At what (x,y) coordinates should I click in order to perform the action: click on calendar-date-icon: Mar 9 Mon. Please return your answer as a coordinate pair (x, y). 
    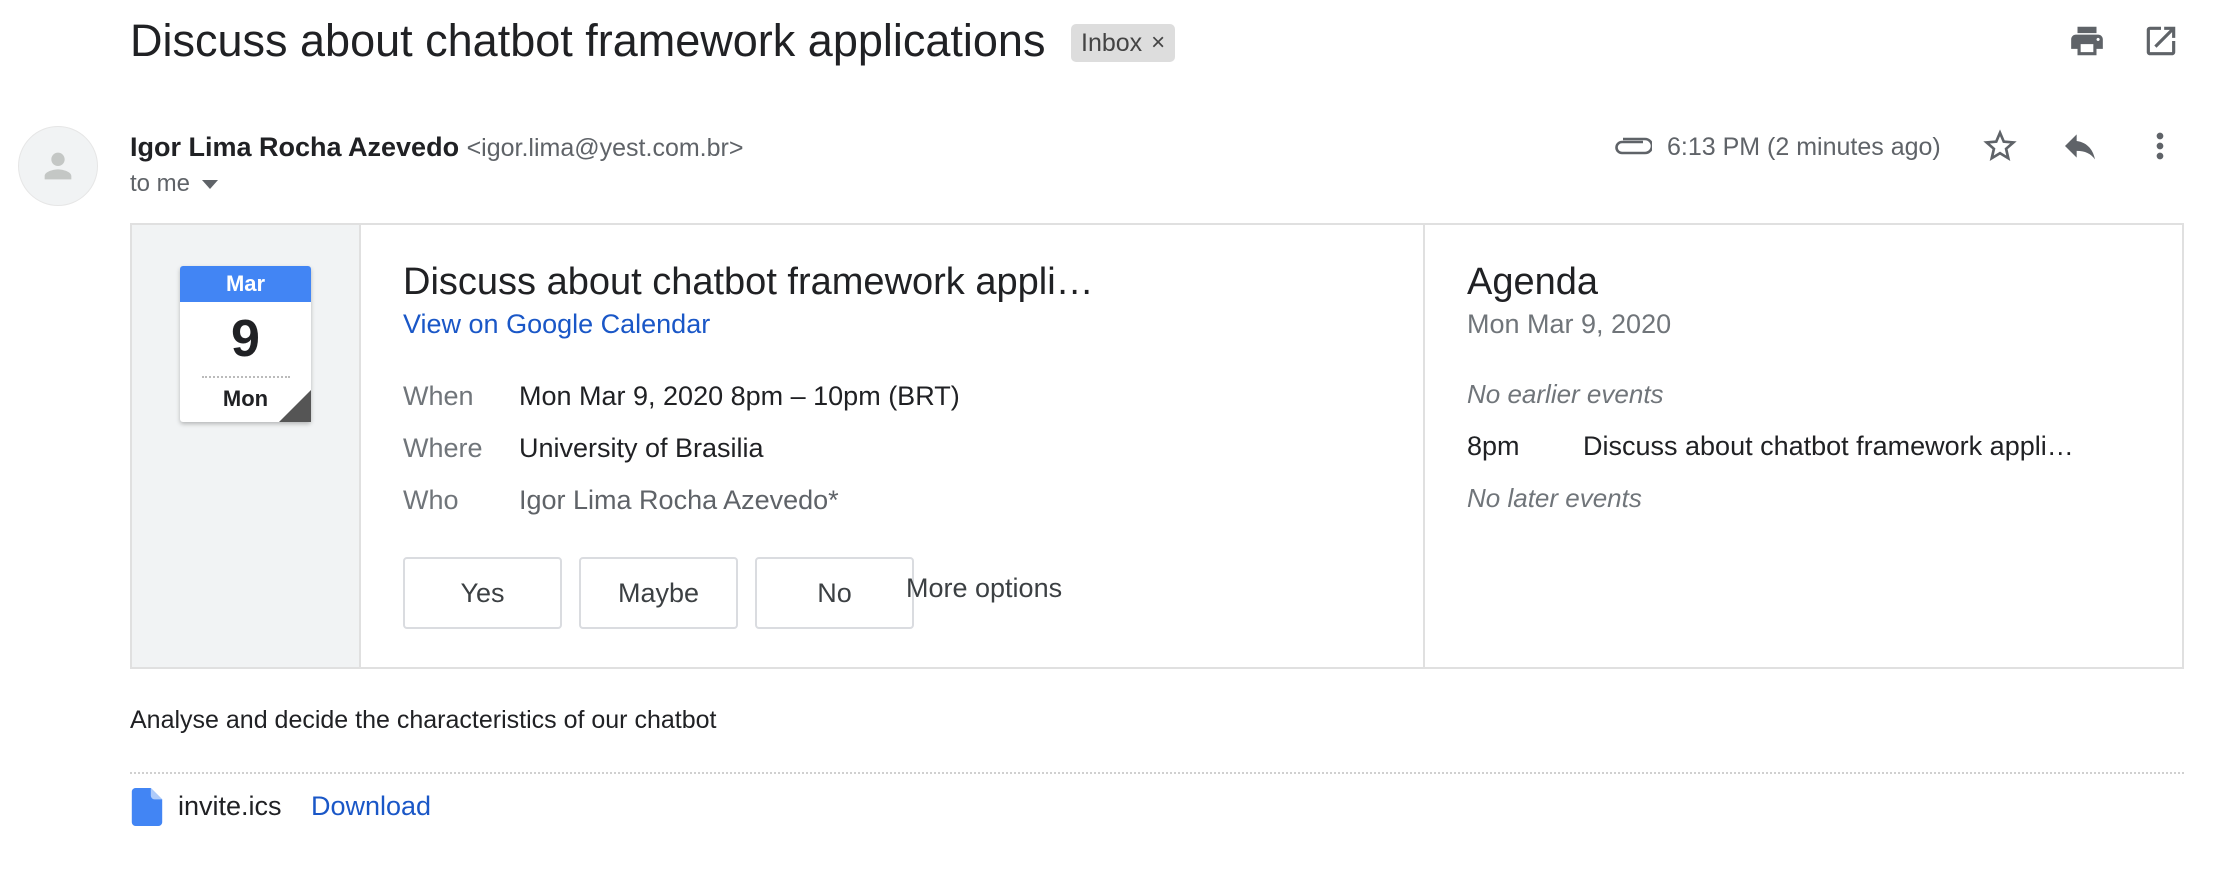
    Looking at the image, I should click on (245, 344).